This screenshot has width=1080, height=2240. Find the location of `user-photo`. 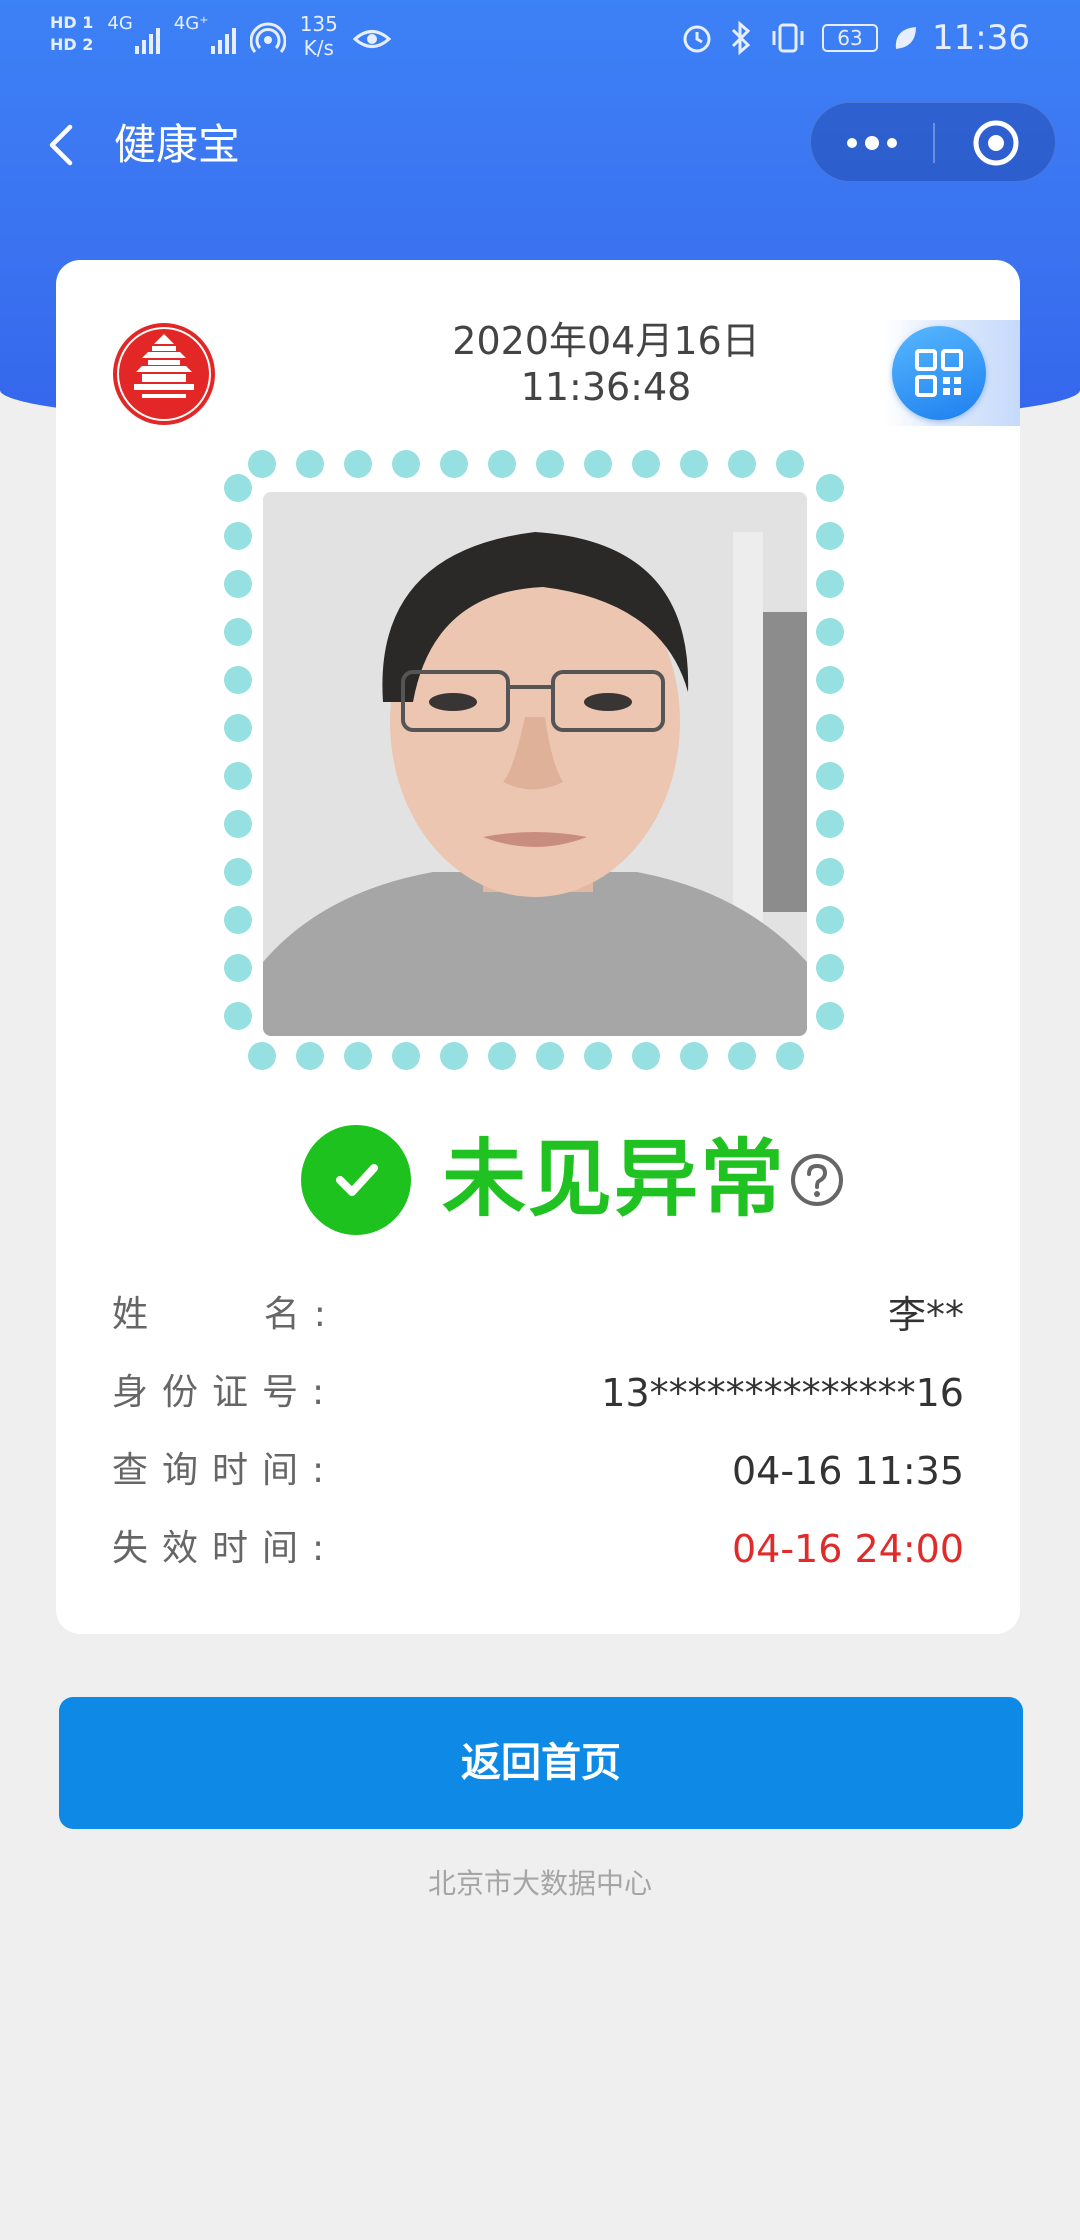

user-photo is located at coordinates (535, 764).